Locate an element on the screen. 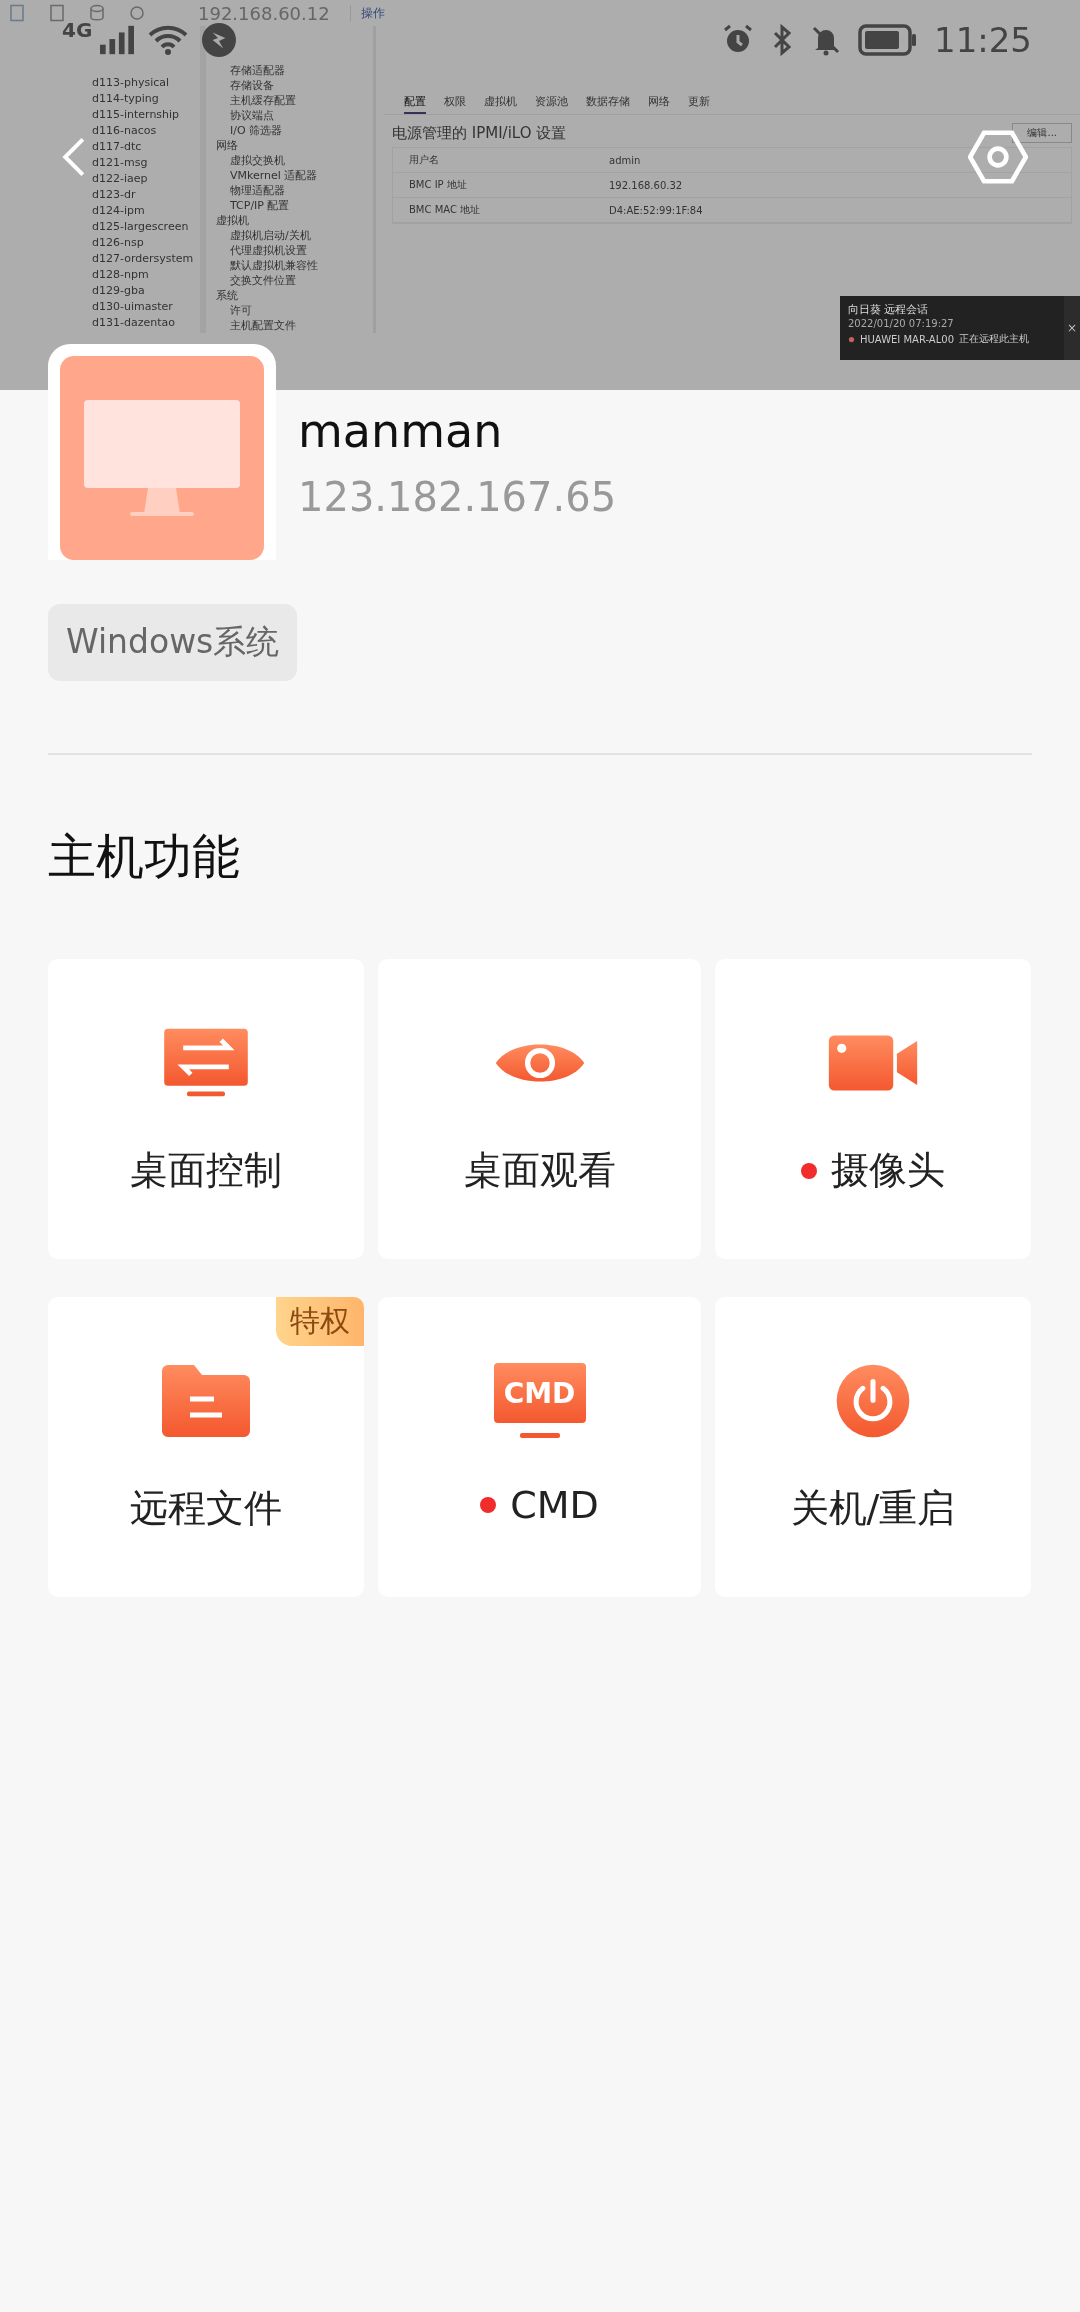  tree-item: I/O 筛选器 is located at coordinates (294, 131).